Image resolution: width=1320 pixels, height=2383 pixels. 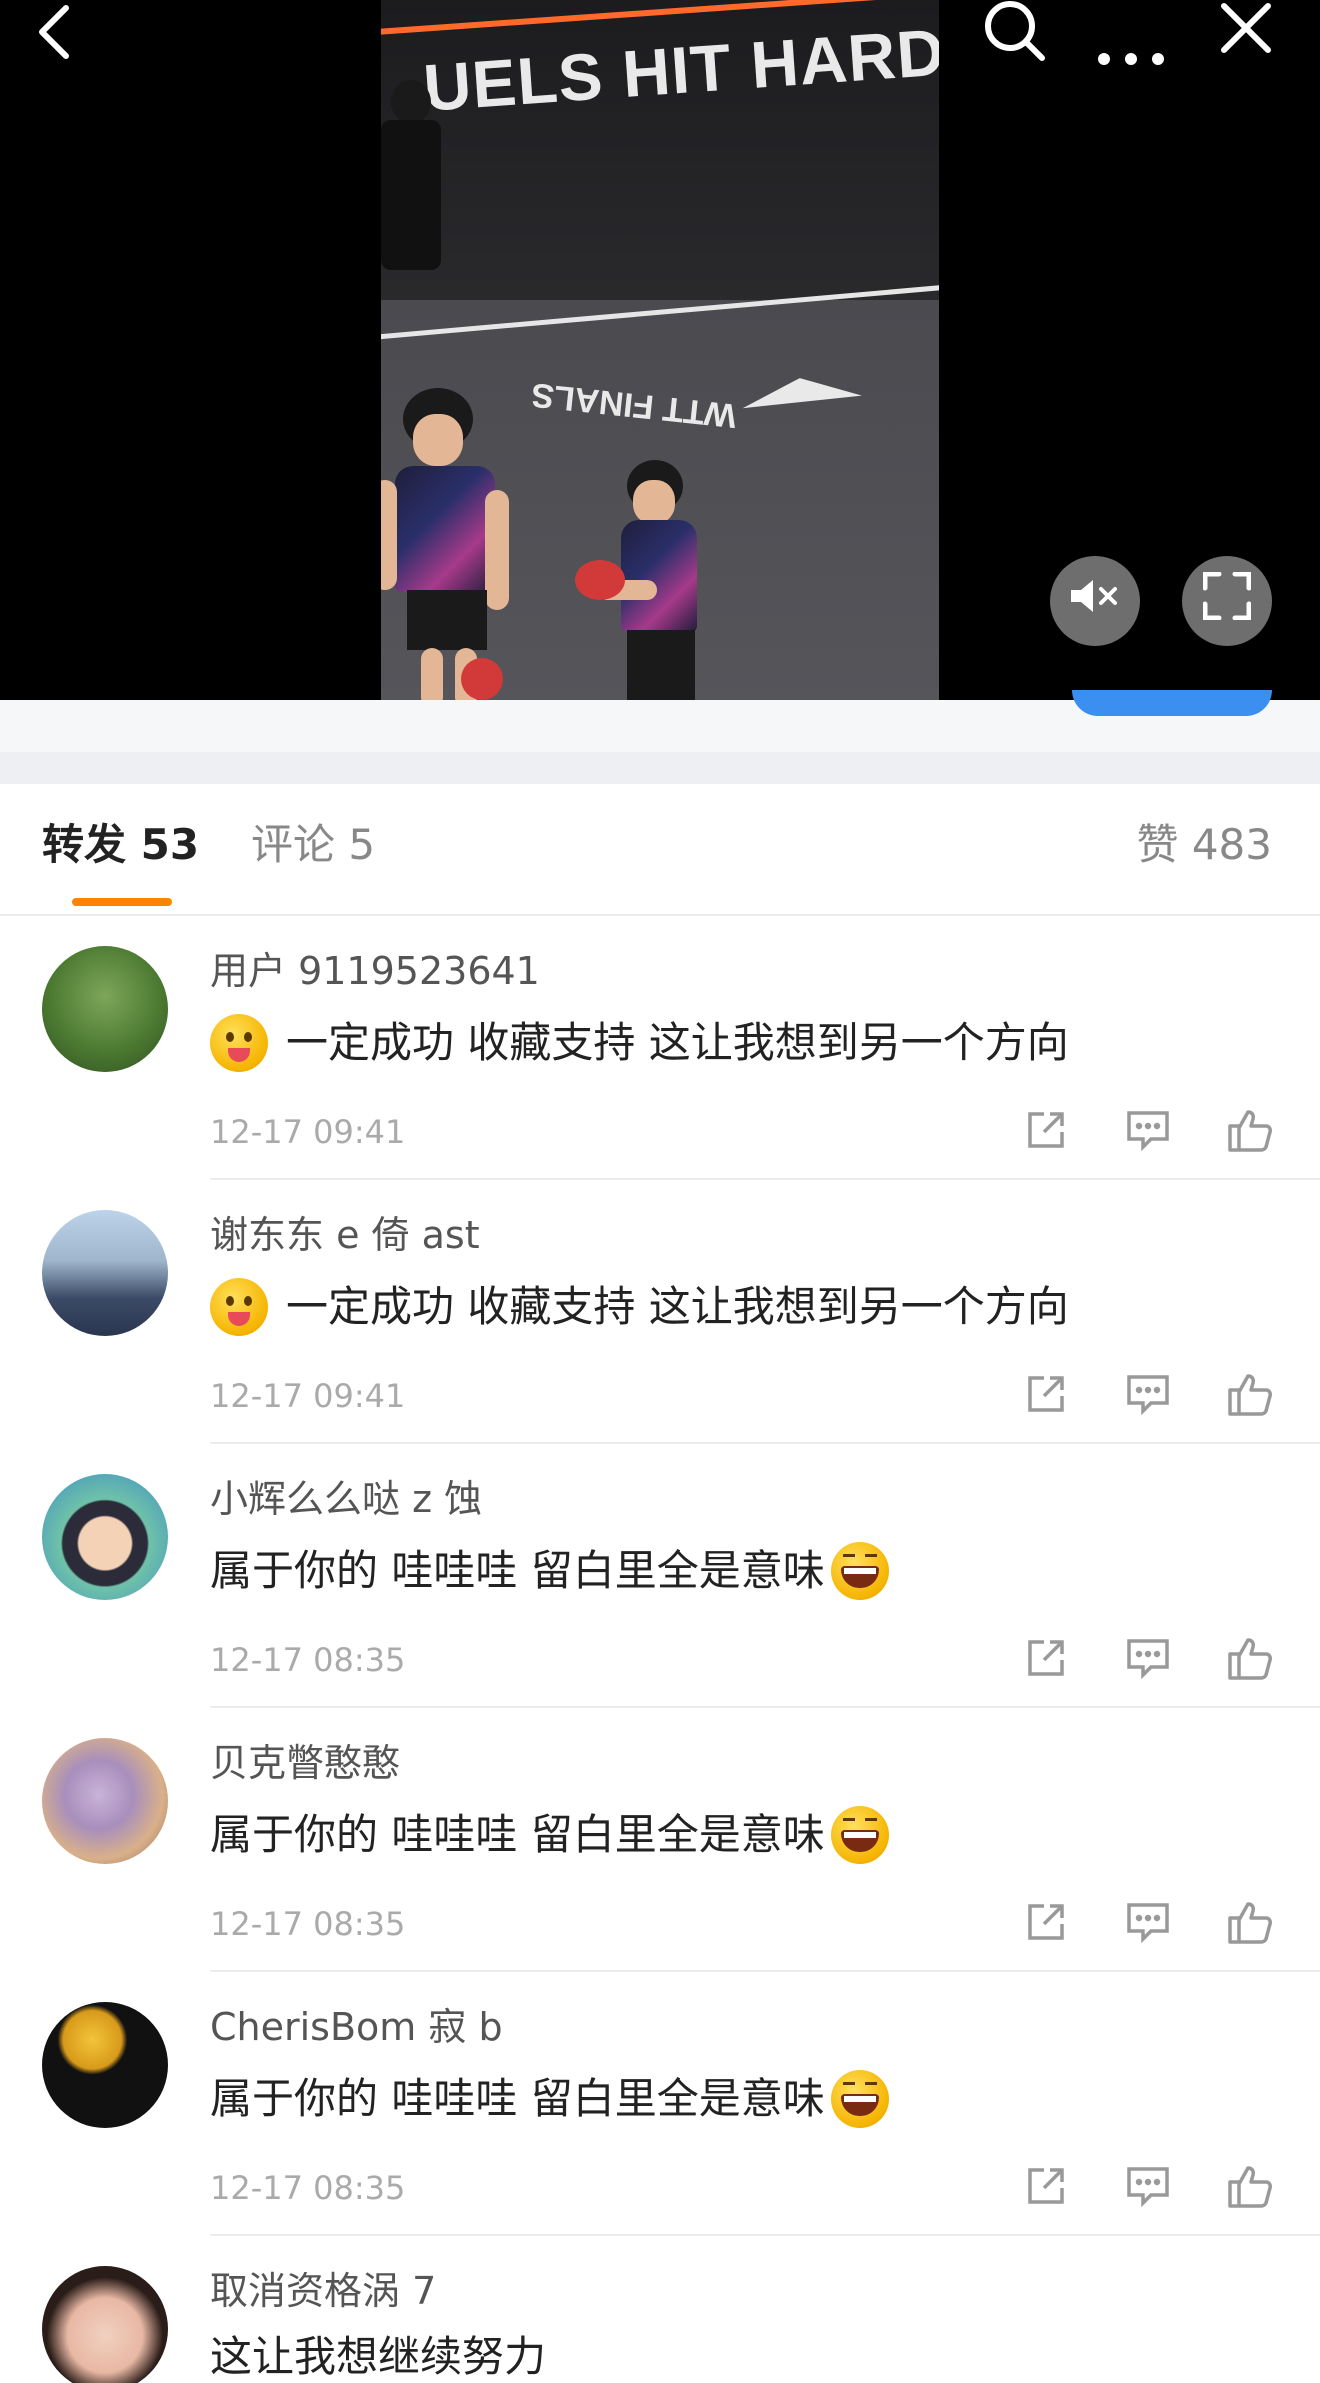 I want to click on interaction-tabs: 转发 53 评论 5 赞 483, so click(x=660, y=850).